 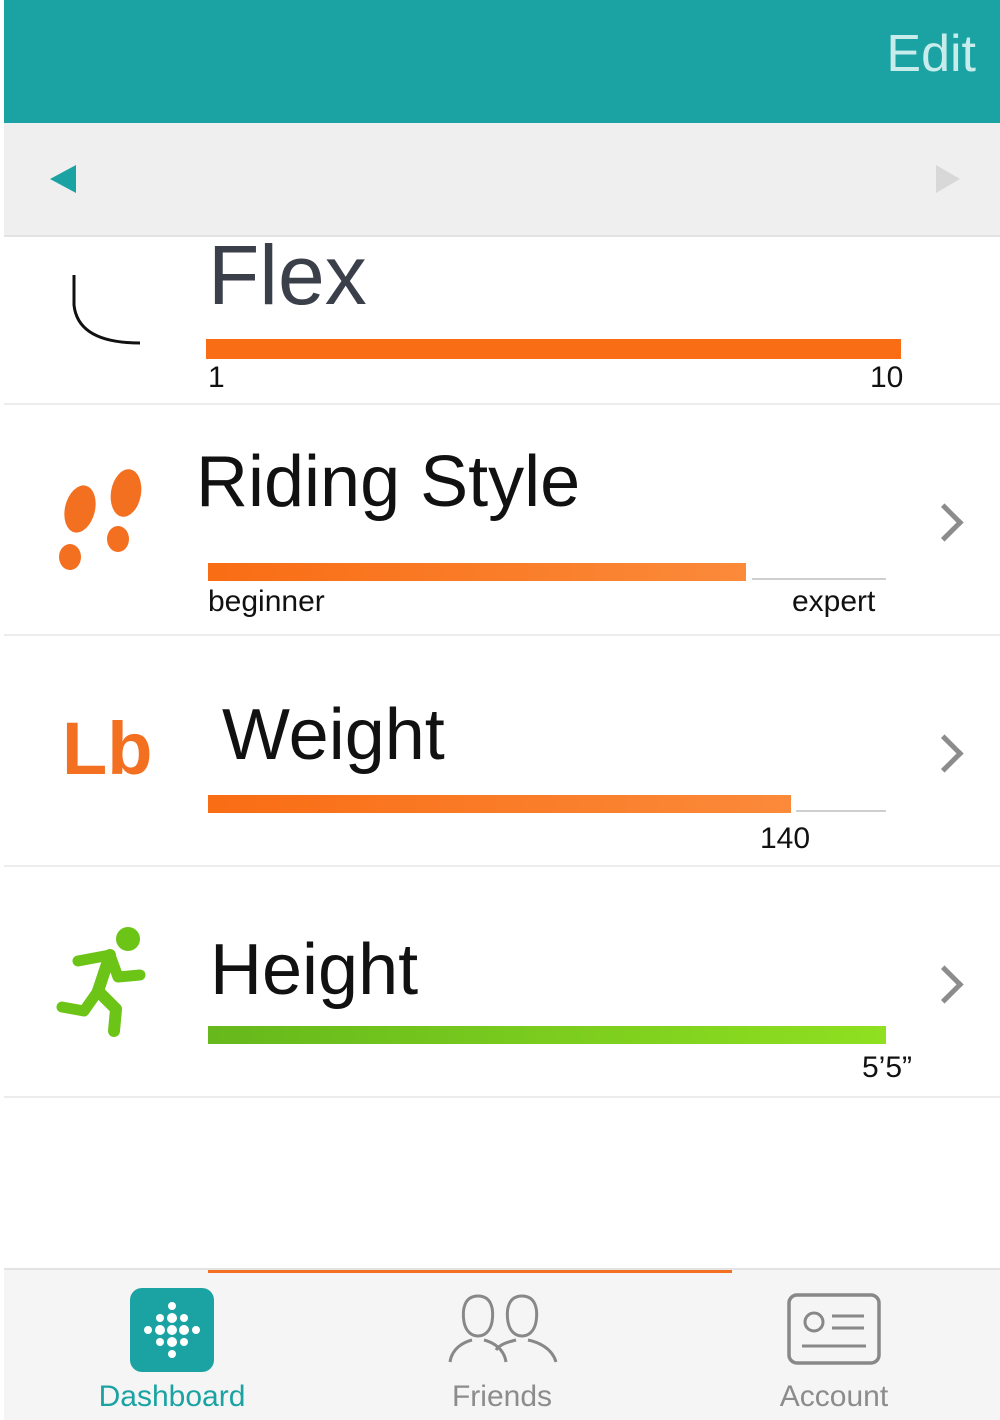 What do you see at coordinates (216, 377) in the screenshot?
I see `flex-min-label: 1` at bounding box center [216, 377].